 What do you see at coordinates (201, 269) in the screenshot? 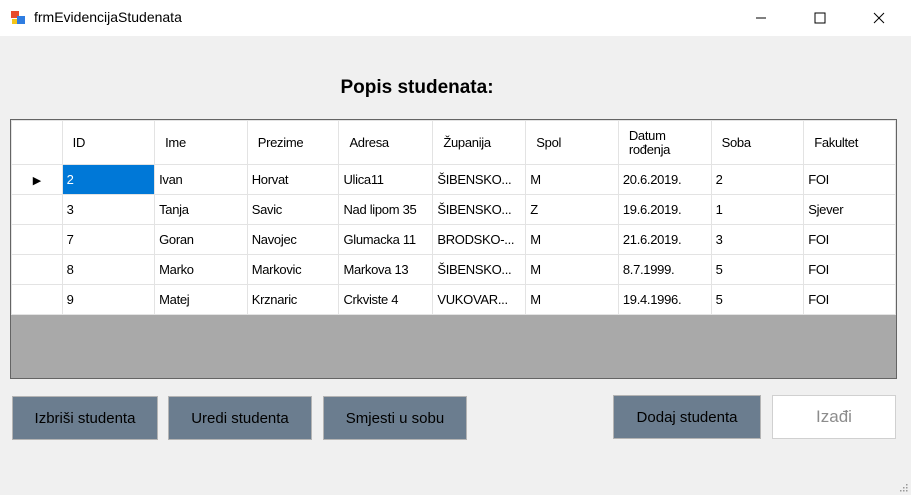
I see `table-cell: Marko` at bounding box center [201, 269].